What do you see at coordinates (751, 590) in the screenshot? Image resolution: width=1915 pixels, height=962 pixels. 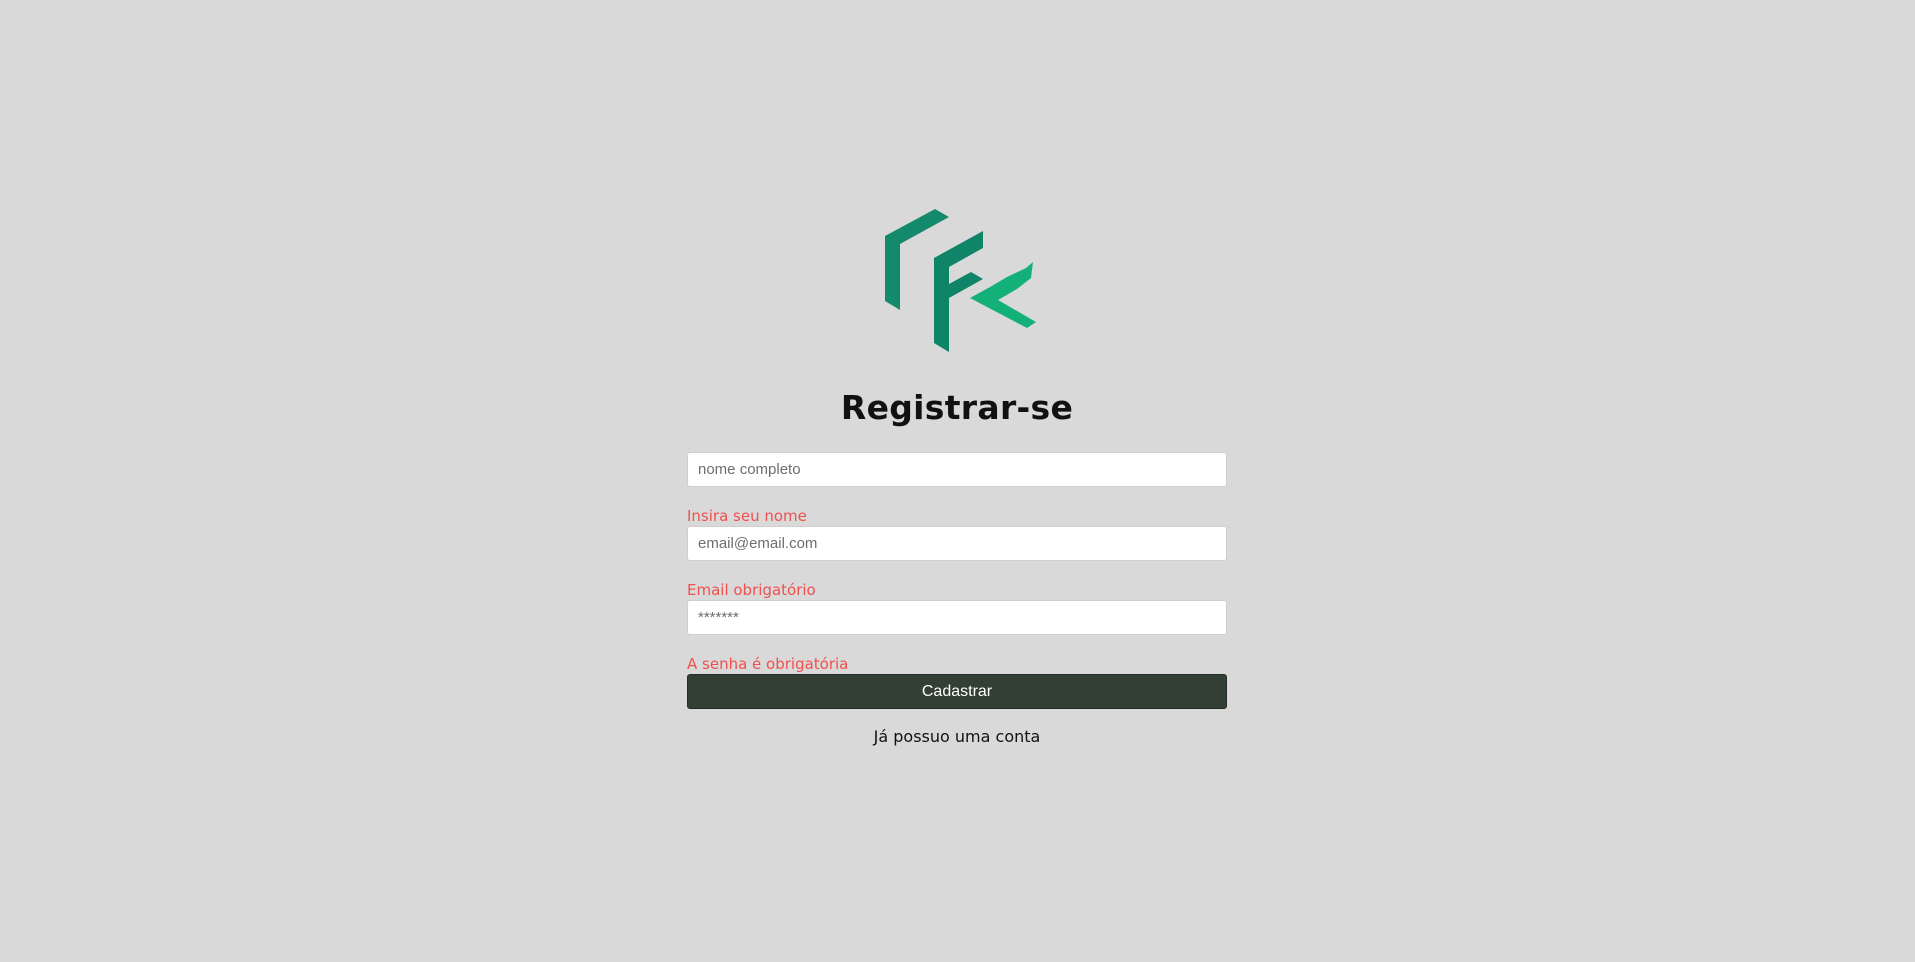 I see `email-error-message: Email obrigatório` at bounding box center [751, 590].